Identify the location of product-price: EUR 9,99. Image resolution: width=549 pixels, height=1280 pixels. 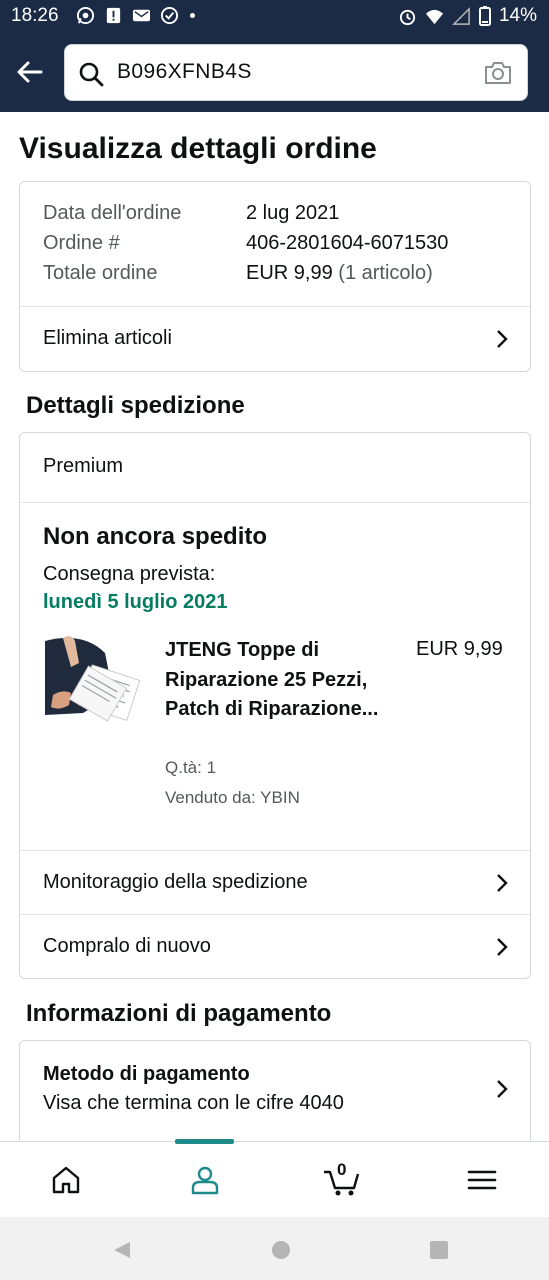
(459, 649).